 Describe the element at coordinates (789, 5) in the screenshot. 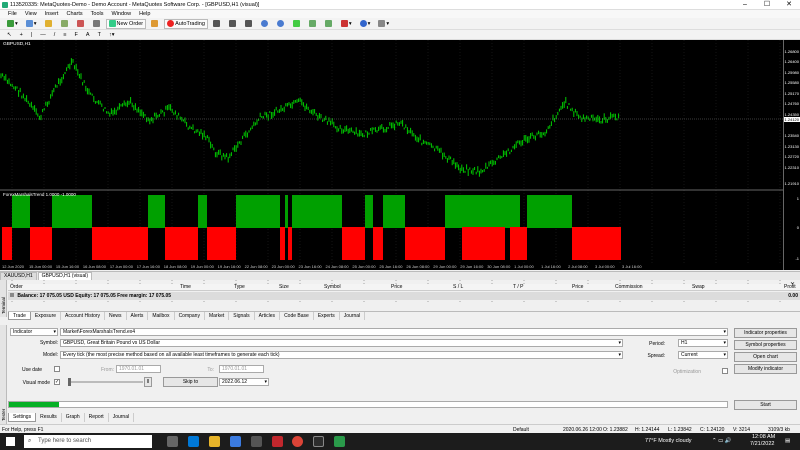

I see `close-button: ✕` at that location.